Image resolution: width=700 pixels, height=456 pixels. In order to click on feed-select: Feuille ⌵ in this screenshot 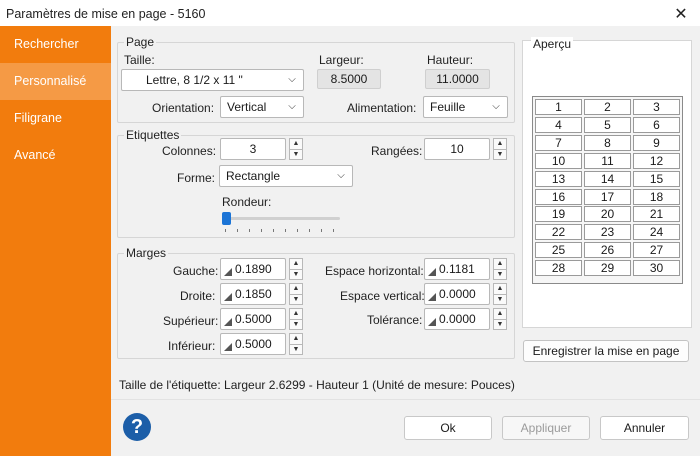, I will do `click(465, 107)`.